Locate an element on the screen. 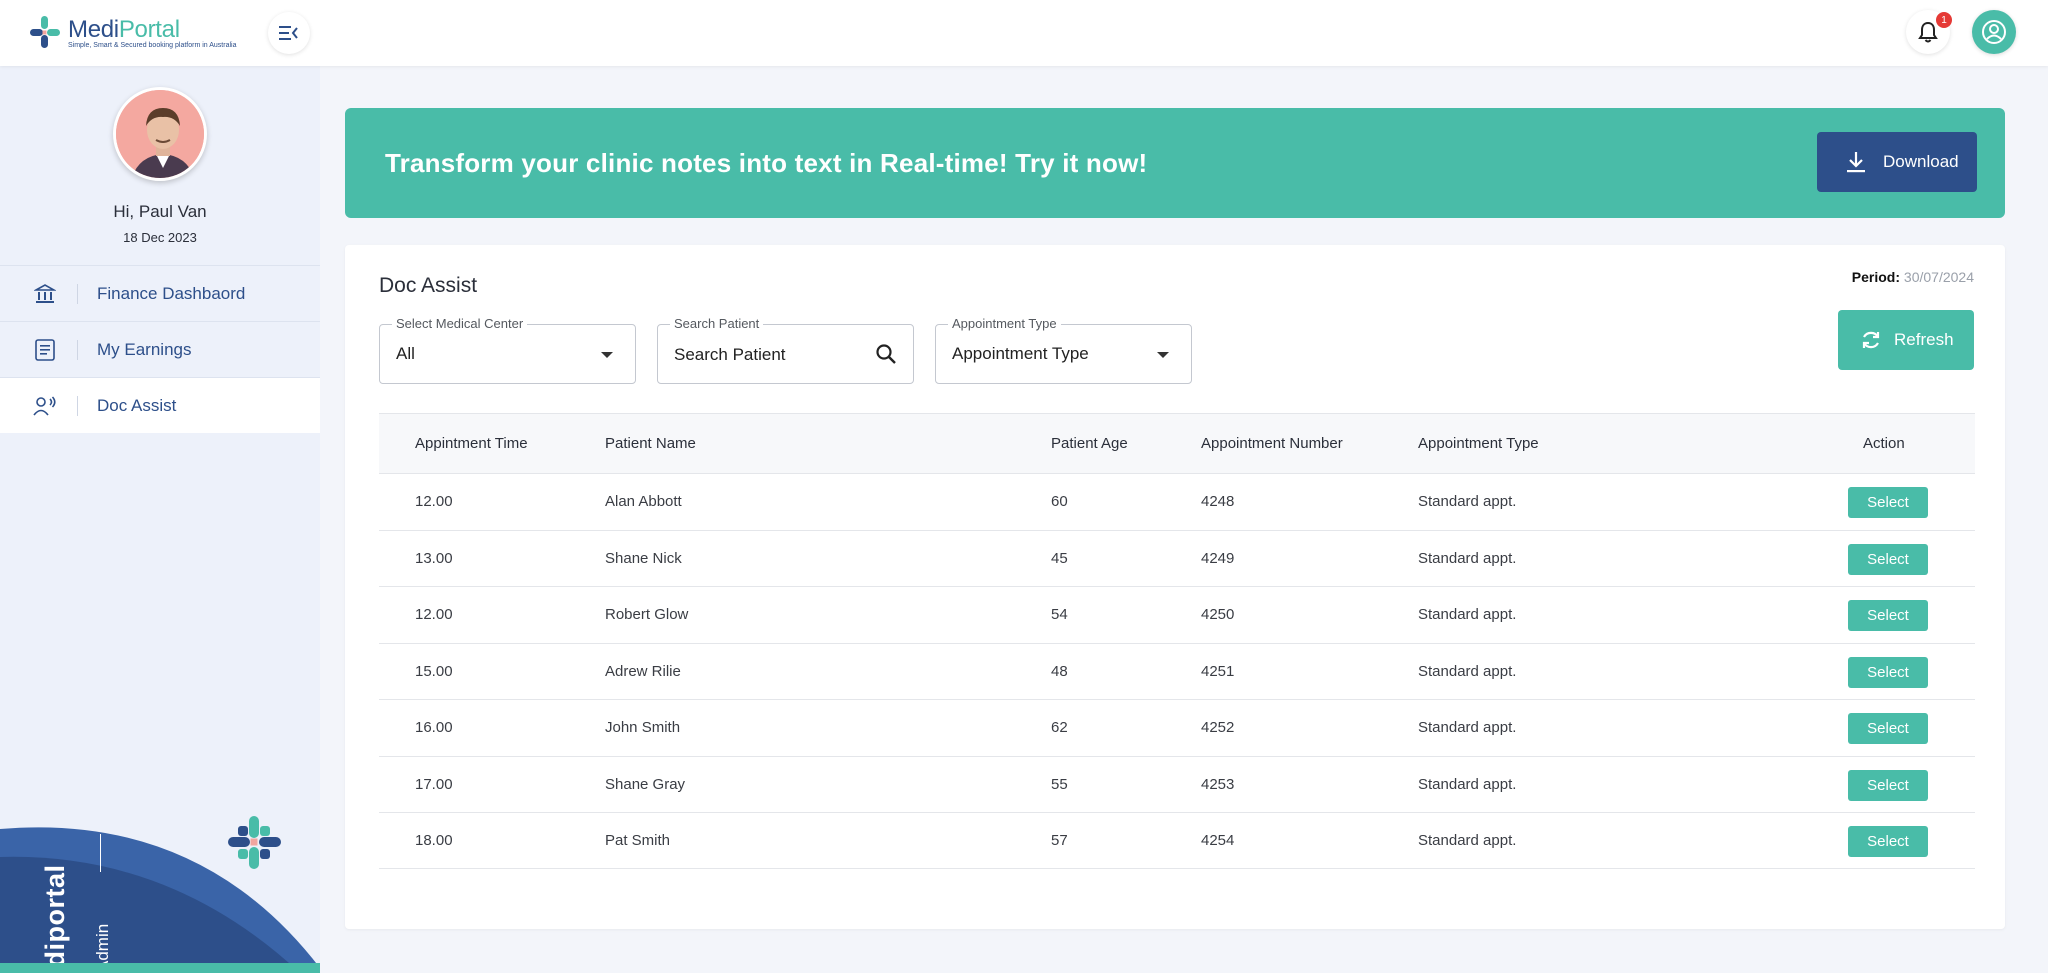 This screenshot has height=973, width=2048. sidebar-nav: Finance Dashbaord My Earnings Doc Assist is located at coordinates (160, 349).